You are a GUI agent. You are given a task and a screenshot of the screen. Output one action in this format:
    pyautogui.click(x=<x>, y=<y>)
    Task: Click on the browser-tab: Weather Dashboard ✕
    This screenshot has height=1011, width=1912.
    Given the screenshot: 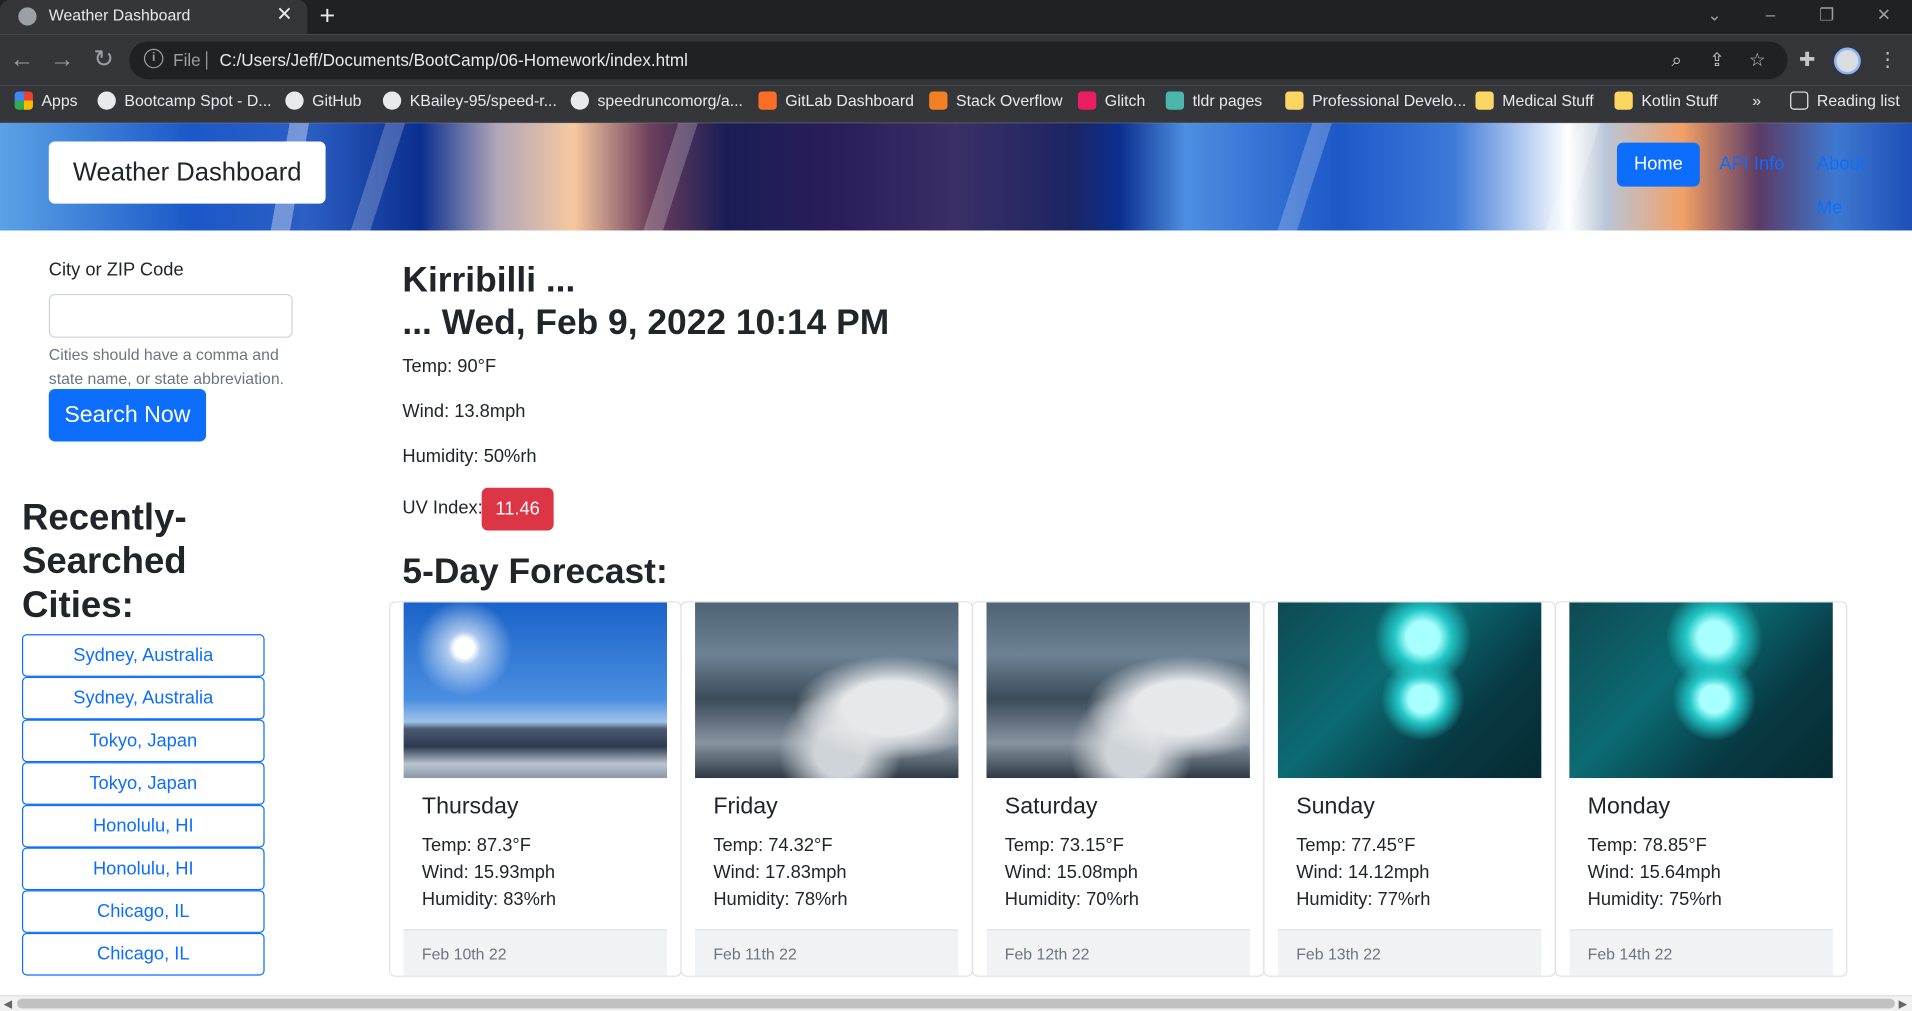 What is the action you would take?
    pyautogui.click(x=154, y=17)
    